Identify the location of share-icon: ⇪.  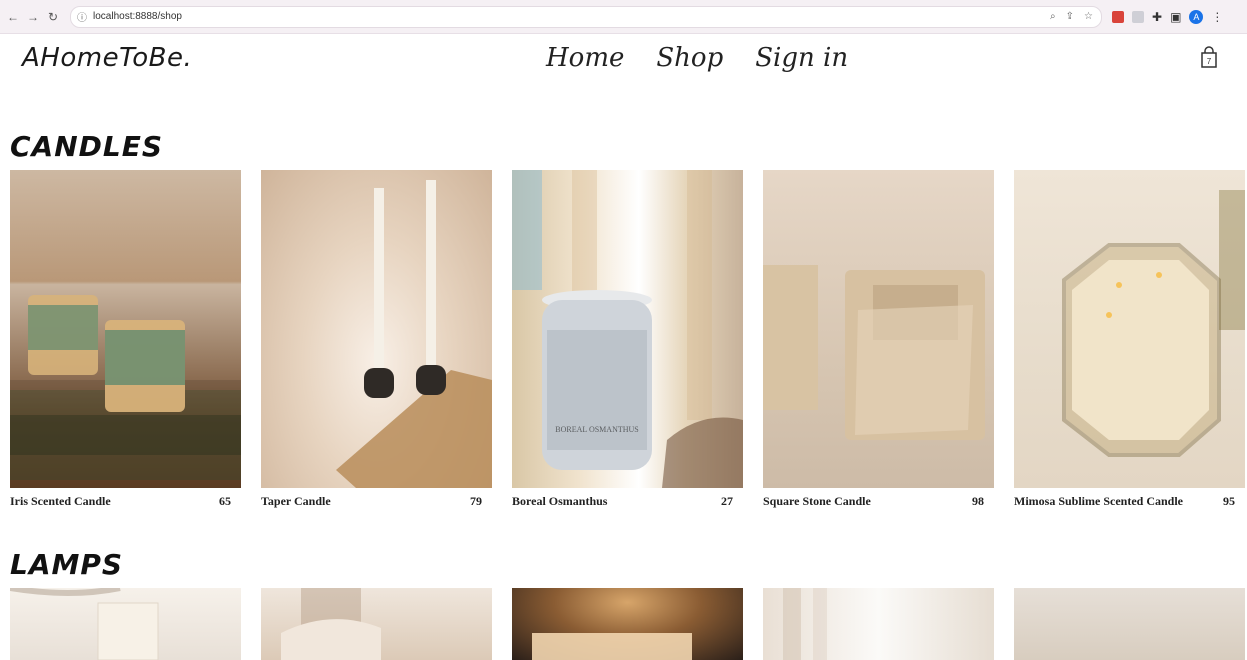
(1070, 16).